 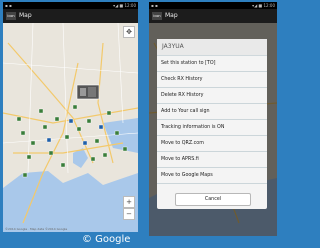 I want to click on dialog-title: JA3YUA, so click(x=212, y=47).